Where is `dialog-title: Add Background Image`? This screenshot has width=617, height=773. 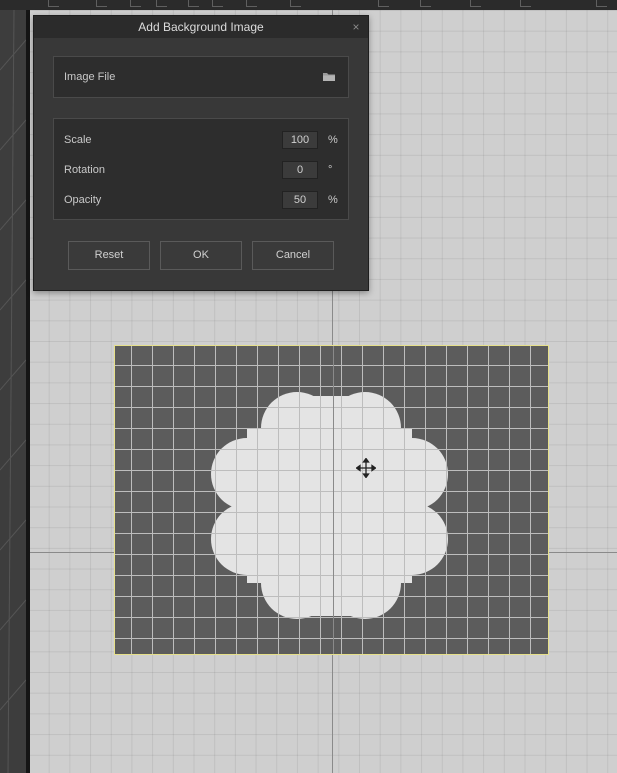 dialog-title: Add Background Image is located at coordinates (201, 27).